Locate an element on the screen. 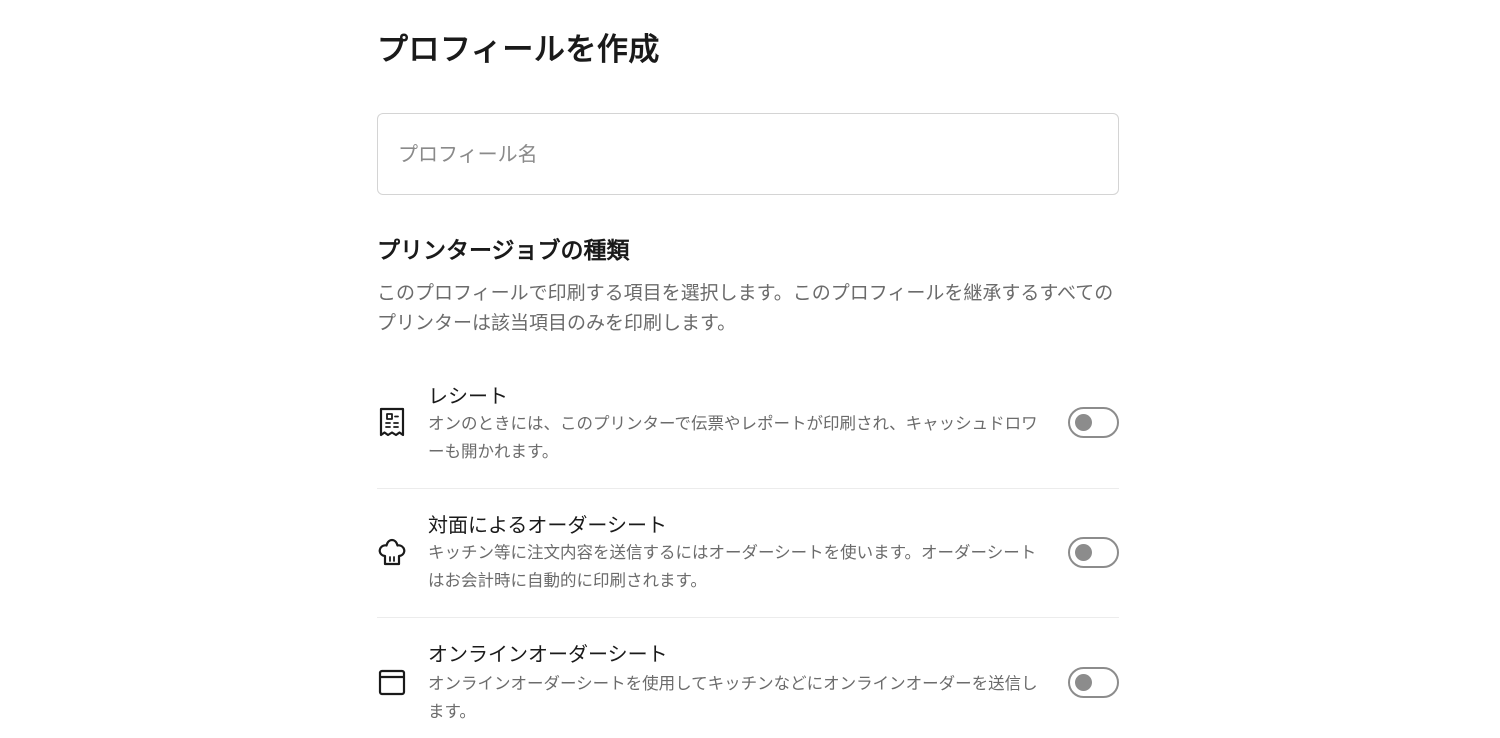  chef-hat-icon is located at coordinates (392, 552).